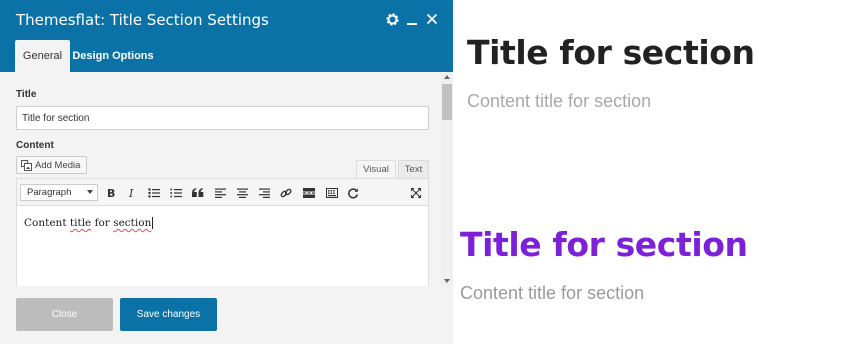  What do you see at coordinates (176, 192) in the screenshot?
I see `numbered-list-icon` at bounding box center [176, 192].